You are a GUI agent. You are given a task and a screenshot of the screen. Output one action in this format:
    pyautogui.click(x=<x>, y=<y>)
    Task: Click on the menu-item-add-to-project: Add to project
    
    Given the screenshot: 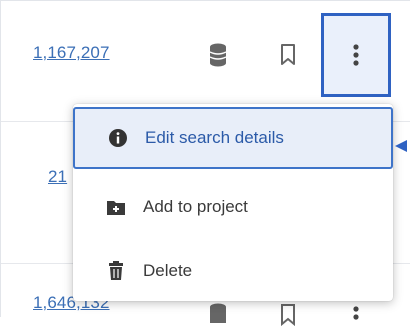 What is the action you would take?
    pyautogui.click(x=233, y=207)
    